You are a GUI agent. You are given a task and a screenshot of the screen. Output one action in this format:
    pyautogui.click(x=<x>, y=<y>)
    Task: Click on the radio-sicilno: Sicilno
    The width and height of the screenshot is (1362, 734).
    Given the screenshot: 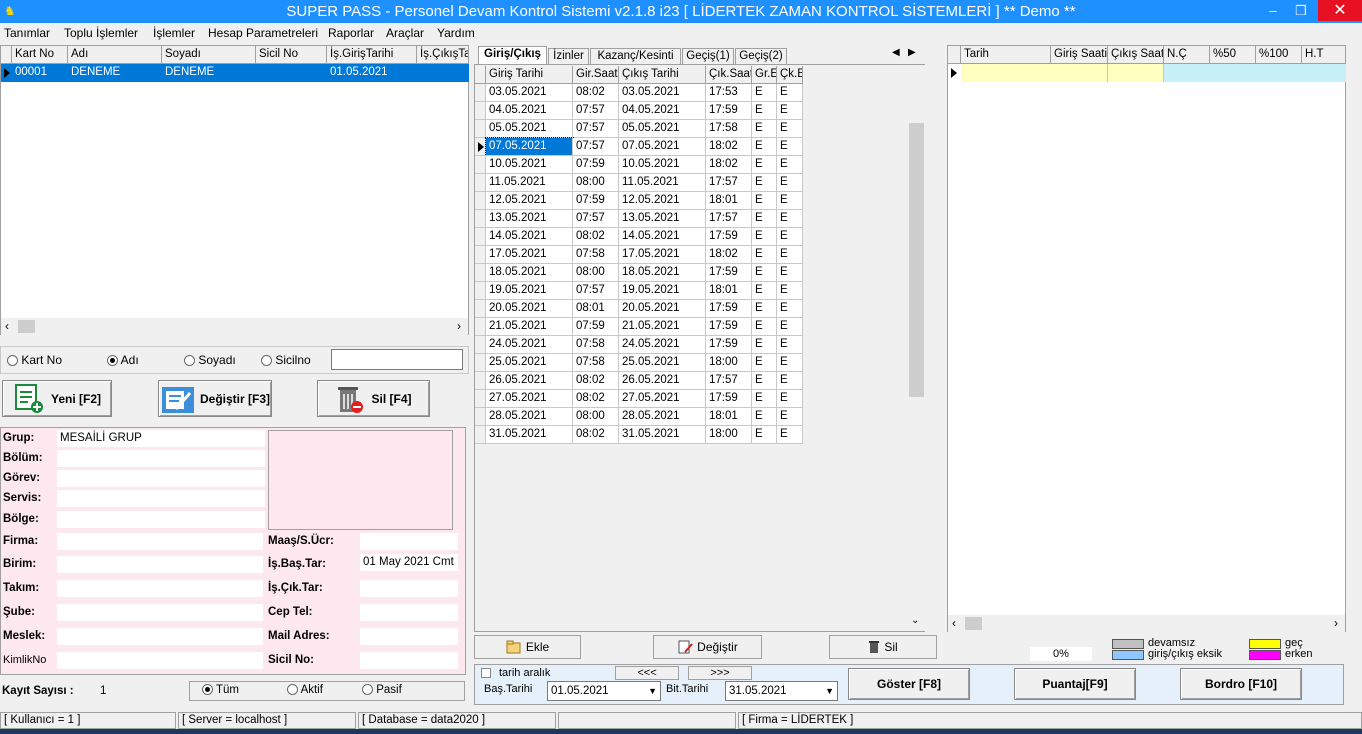 What is the action you would take?
    pyautogui.click(x=286, y=360)
    